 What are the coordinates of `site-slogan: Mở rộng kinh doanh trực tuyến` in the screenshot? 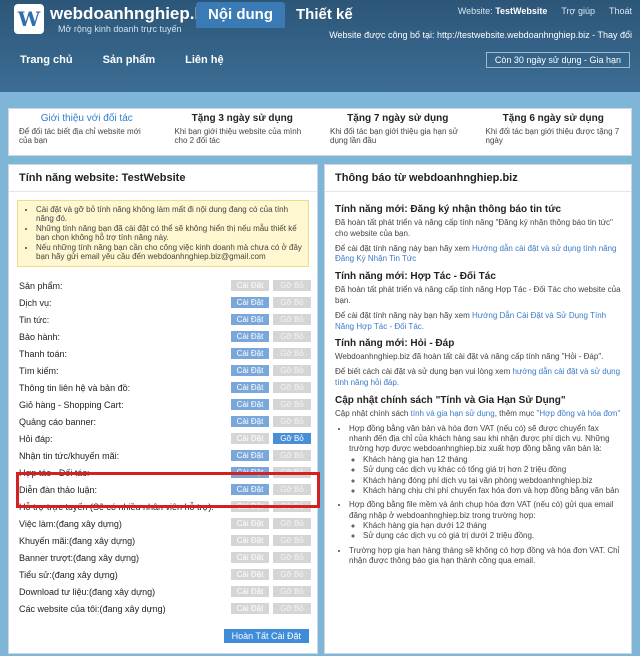 It's located at (120, 29).